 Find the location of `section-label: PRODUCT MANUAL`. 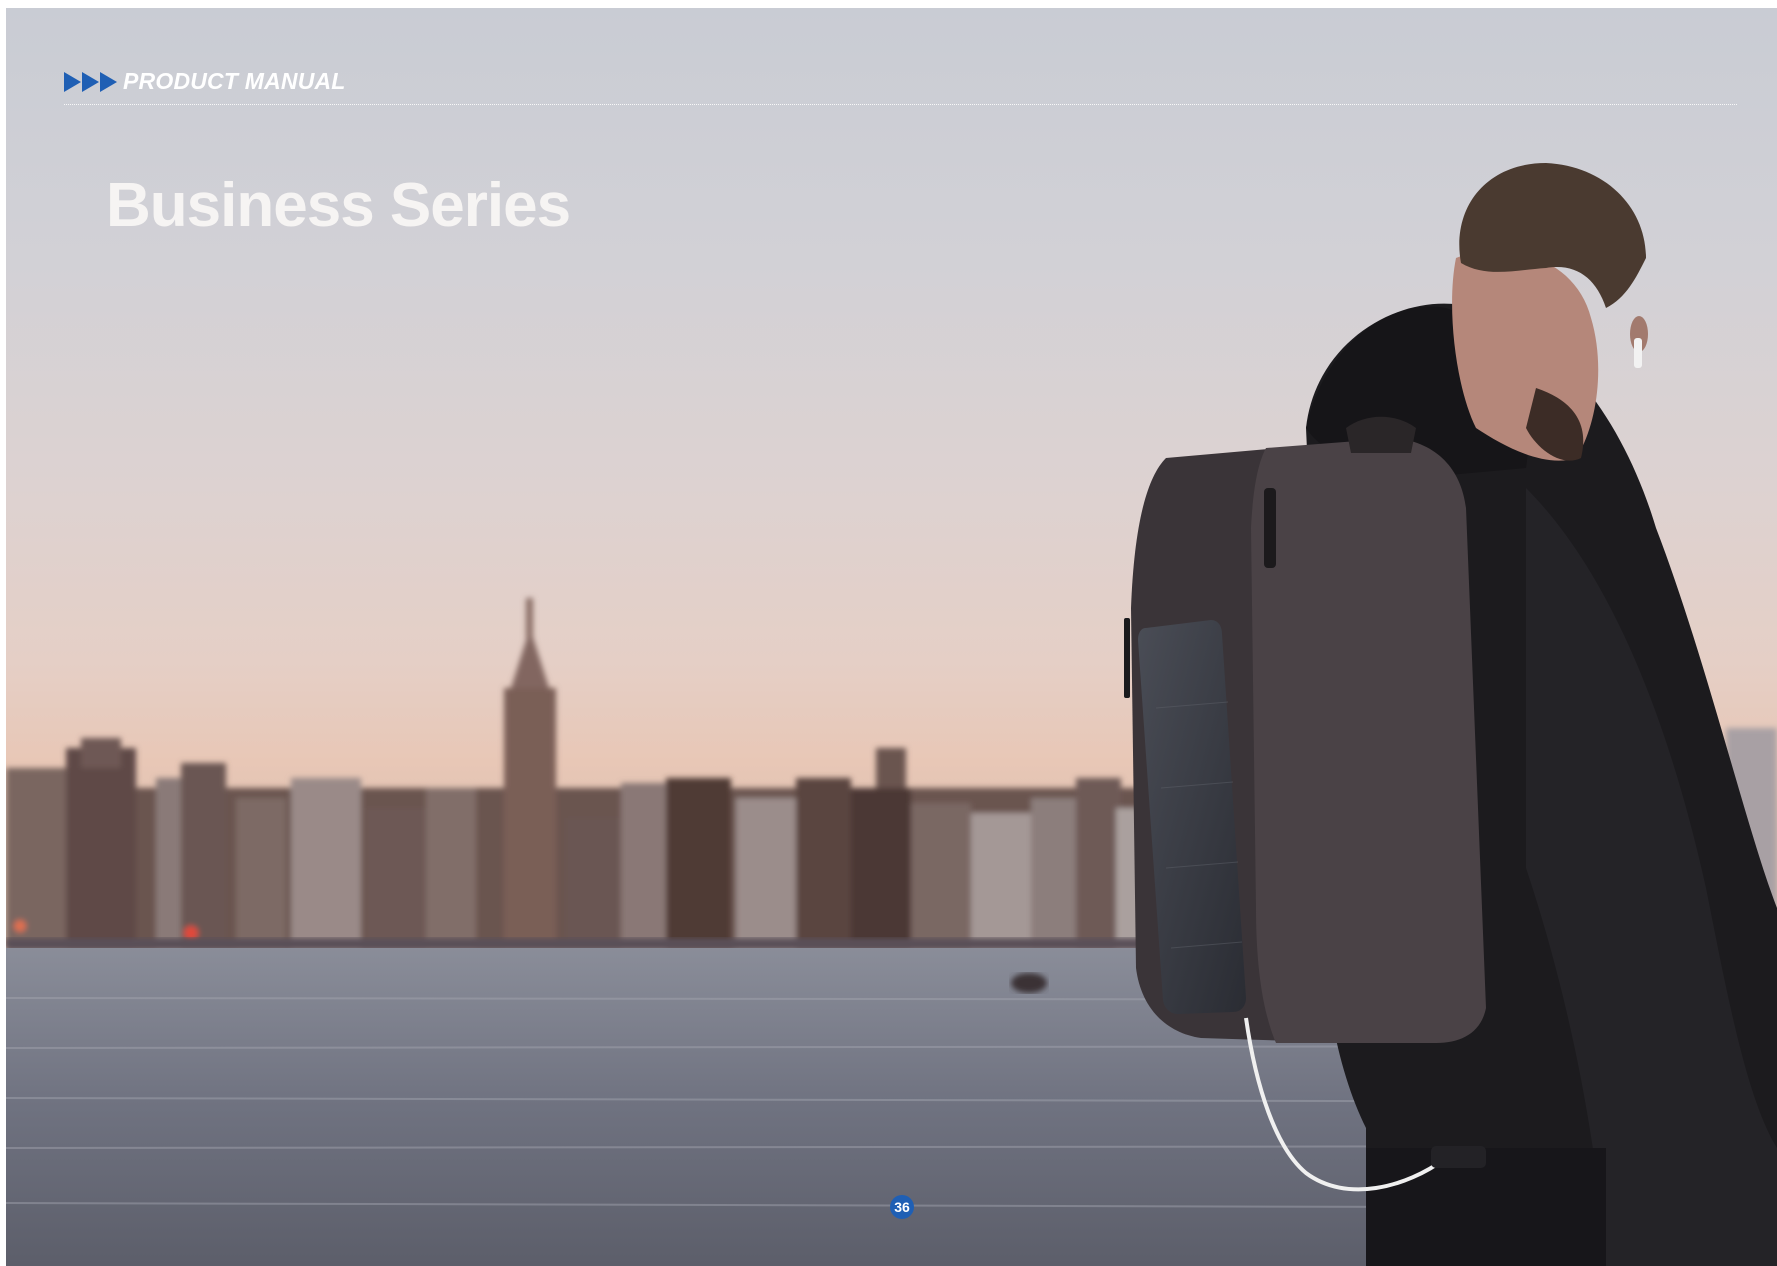

section-label: PRODUCT MANUAL is located at coordinates (234, 81).